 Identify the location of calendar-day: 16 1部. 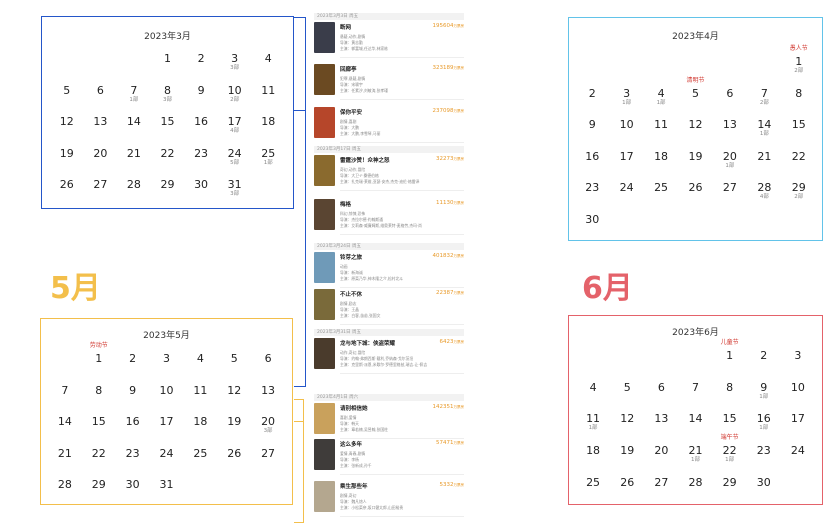
(764, 429).